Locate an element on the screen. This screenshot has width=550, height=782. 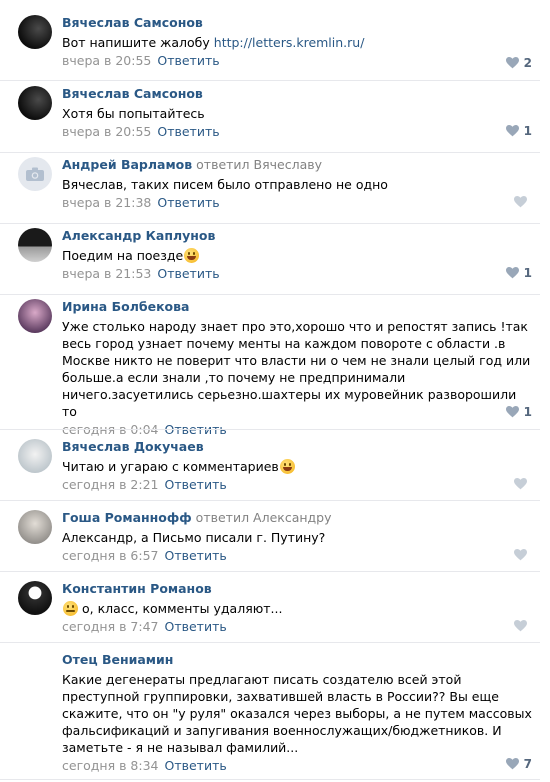
comment-time: вчера в 21:38 is located at coordinates (106, 202).